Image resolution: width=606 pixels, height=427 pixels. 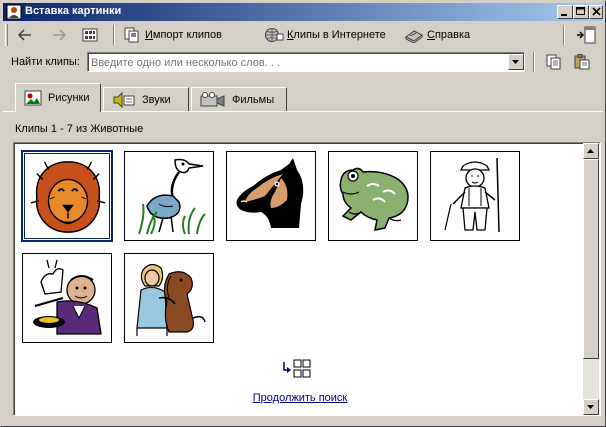 What do you see at coordinates (6, 35) in the screenshot?
I see `toolbar-grip` at bounding box center [6, 35].